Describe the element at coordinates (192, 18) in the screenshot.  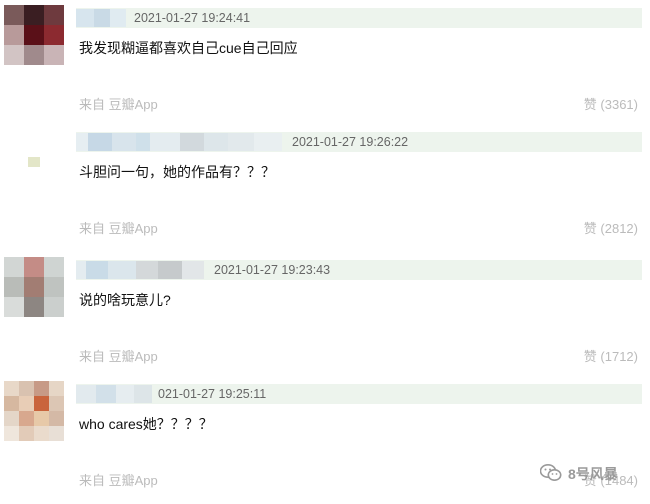
I see `comment-timestamp: 2021-01-27 19:24:41` at that location.